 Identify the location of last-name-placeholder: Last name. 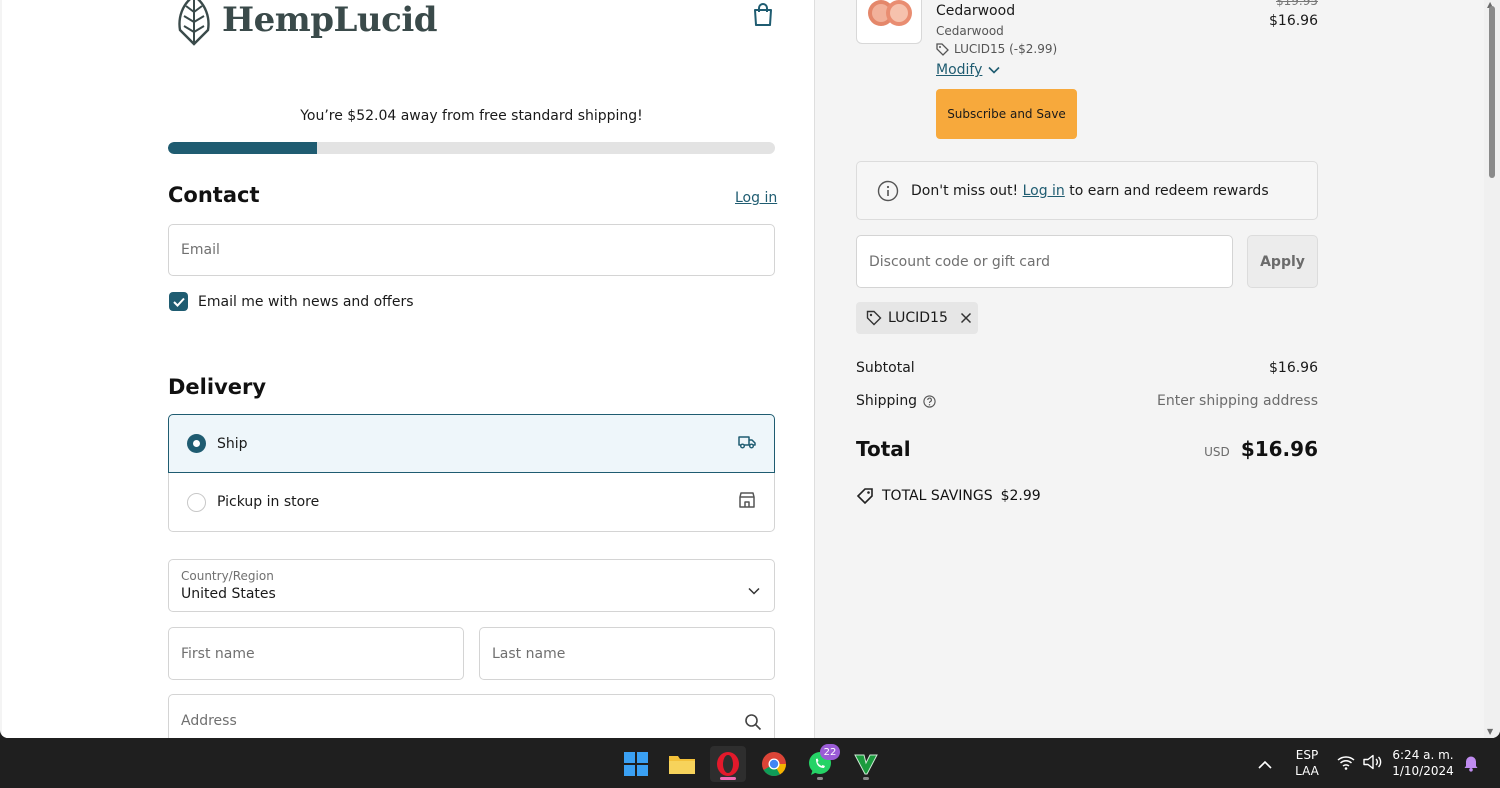
(529, 653).